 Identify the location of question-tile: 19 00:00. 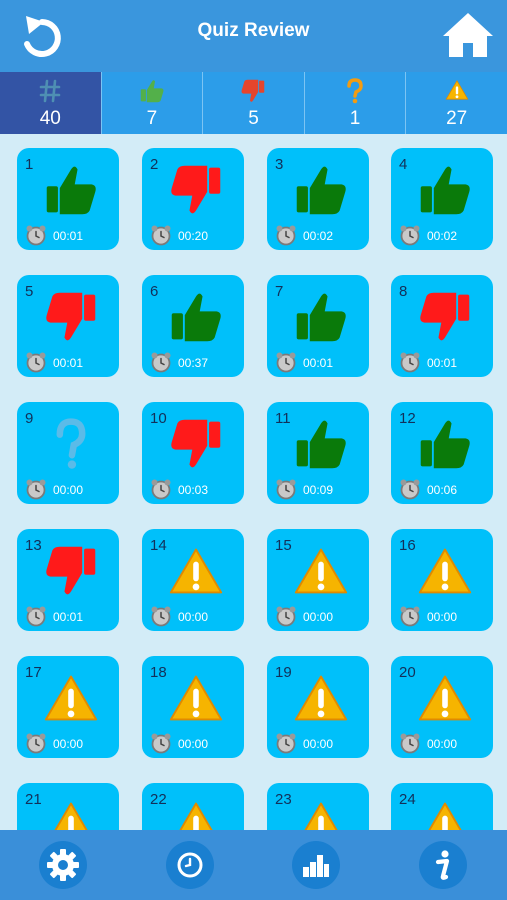
(318, 707).